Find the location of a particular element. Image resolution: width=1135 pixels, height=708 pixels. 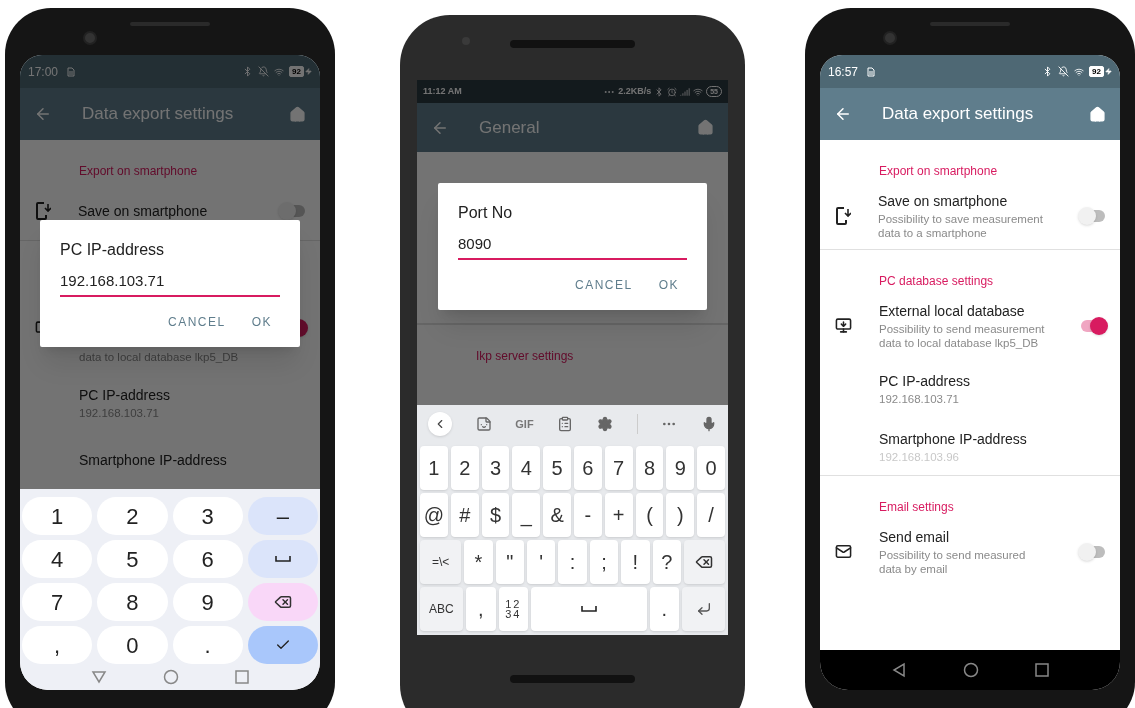

sim-card-icon is located at coordinates (871, 71).